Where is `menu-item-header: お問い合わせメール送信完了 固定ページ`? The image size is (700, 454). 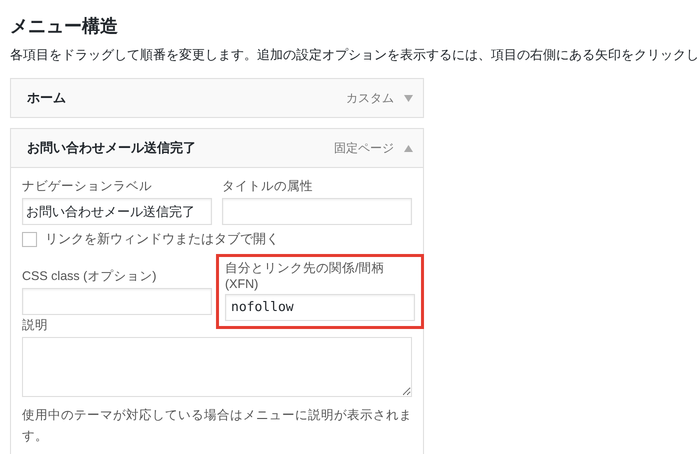 menu-item-header: お問い合わせメール送信完了 固定ページ is located at coordinates (217, 148).